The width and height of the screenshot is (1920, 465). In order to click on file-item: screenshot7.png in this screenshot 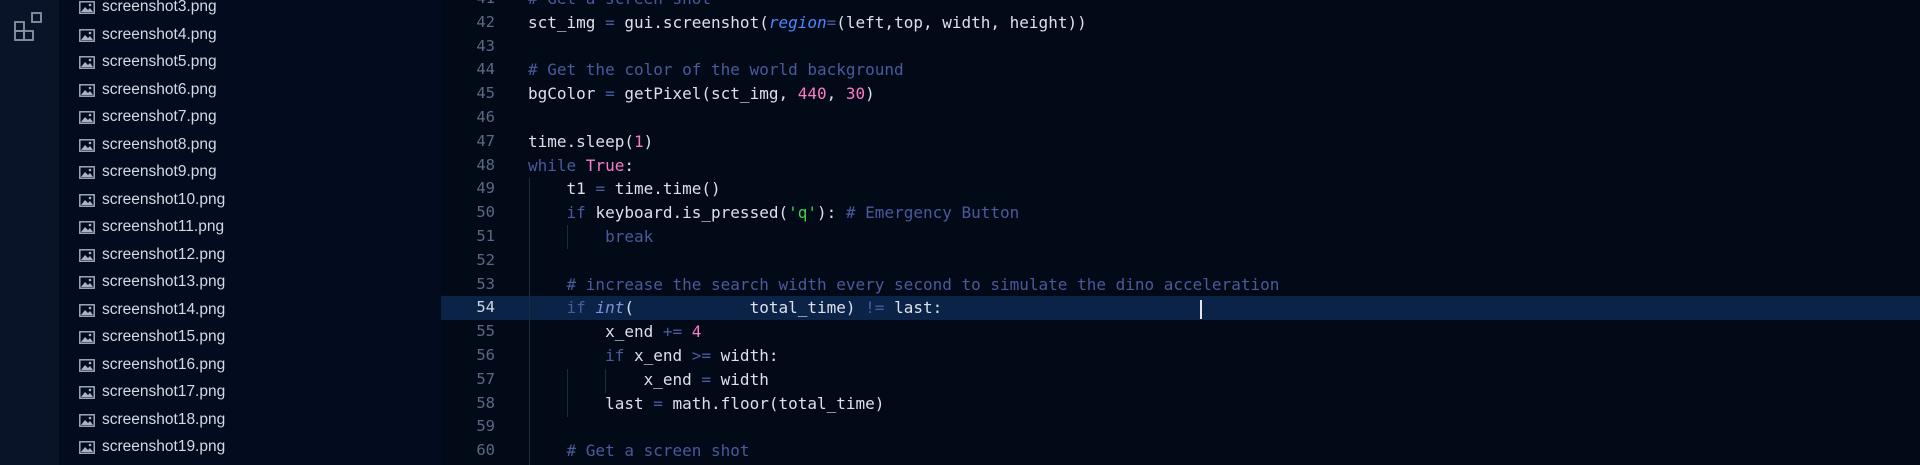, I will do `click(250, 118)`.